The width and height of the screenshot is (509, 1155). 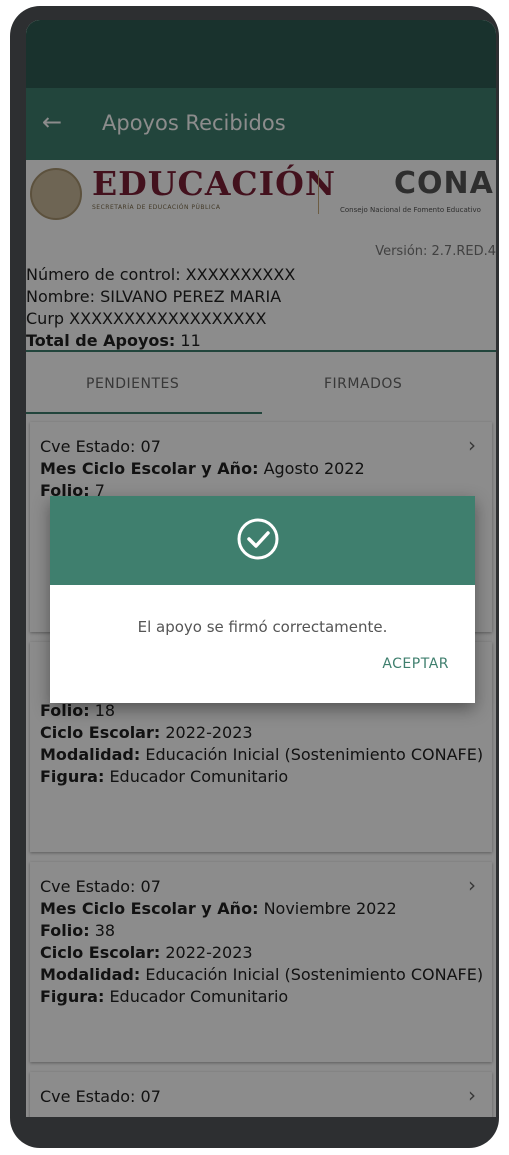 What do you see at coordinates (261, 1124) in the screenshot?
I see `navigation-bar` at bounding box center [261, 1124].